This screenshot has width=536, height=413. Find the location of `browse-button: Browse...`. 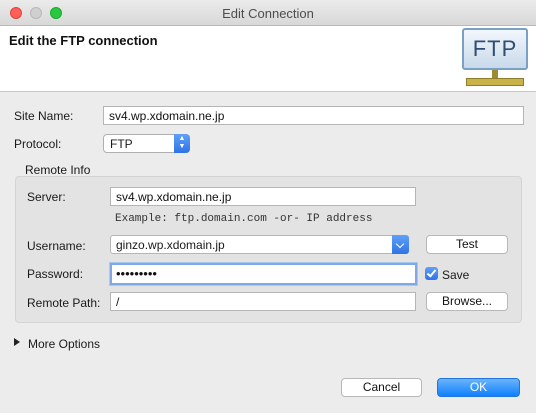

browse-button: Browse... is located at coordinates (467, 301).